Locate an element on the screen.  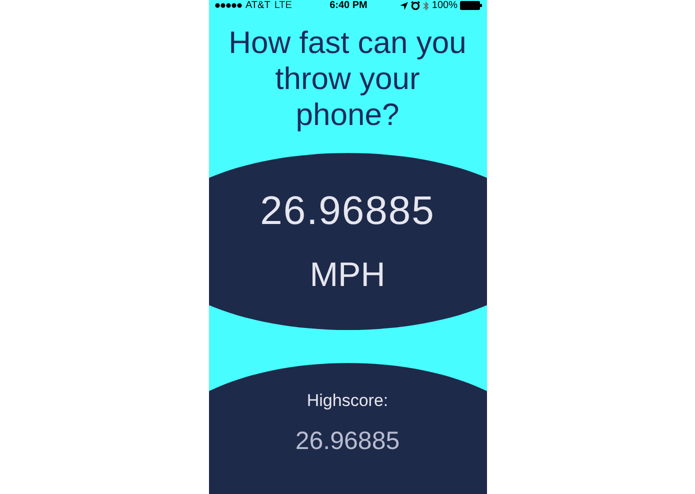
speed-unit: MPH is located at coordinates (348, 275).